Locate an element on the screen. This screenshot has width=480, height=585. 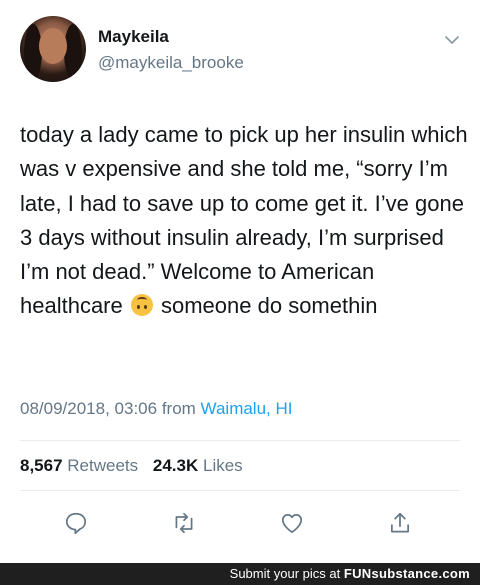
chevron-down-icon is located at coordinates (452, 40).